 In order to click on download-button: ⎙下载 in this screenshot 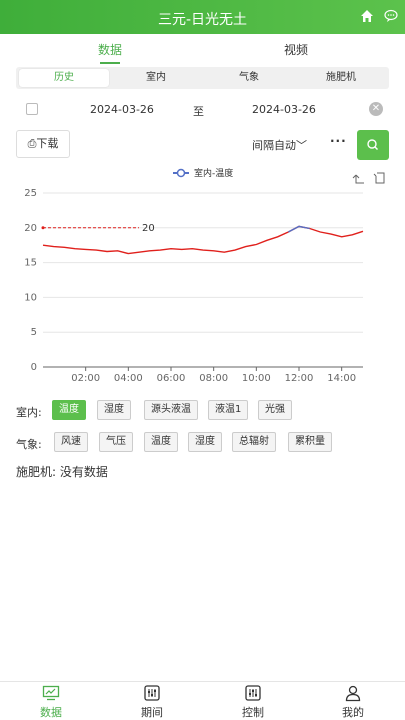, I will do `click(43, 144)`.